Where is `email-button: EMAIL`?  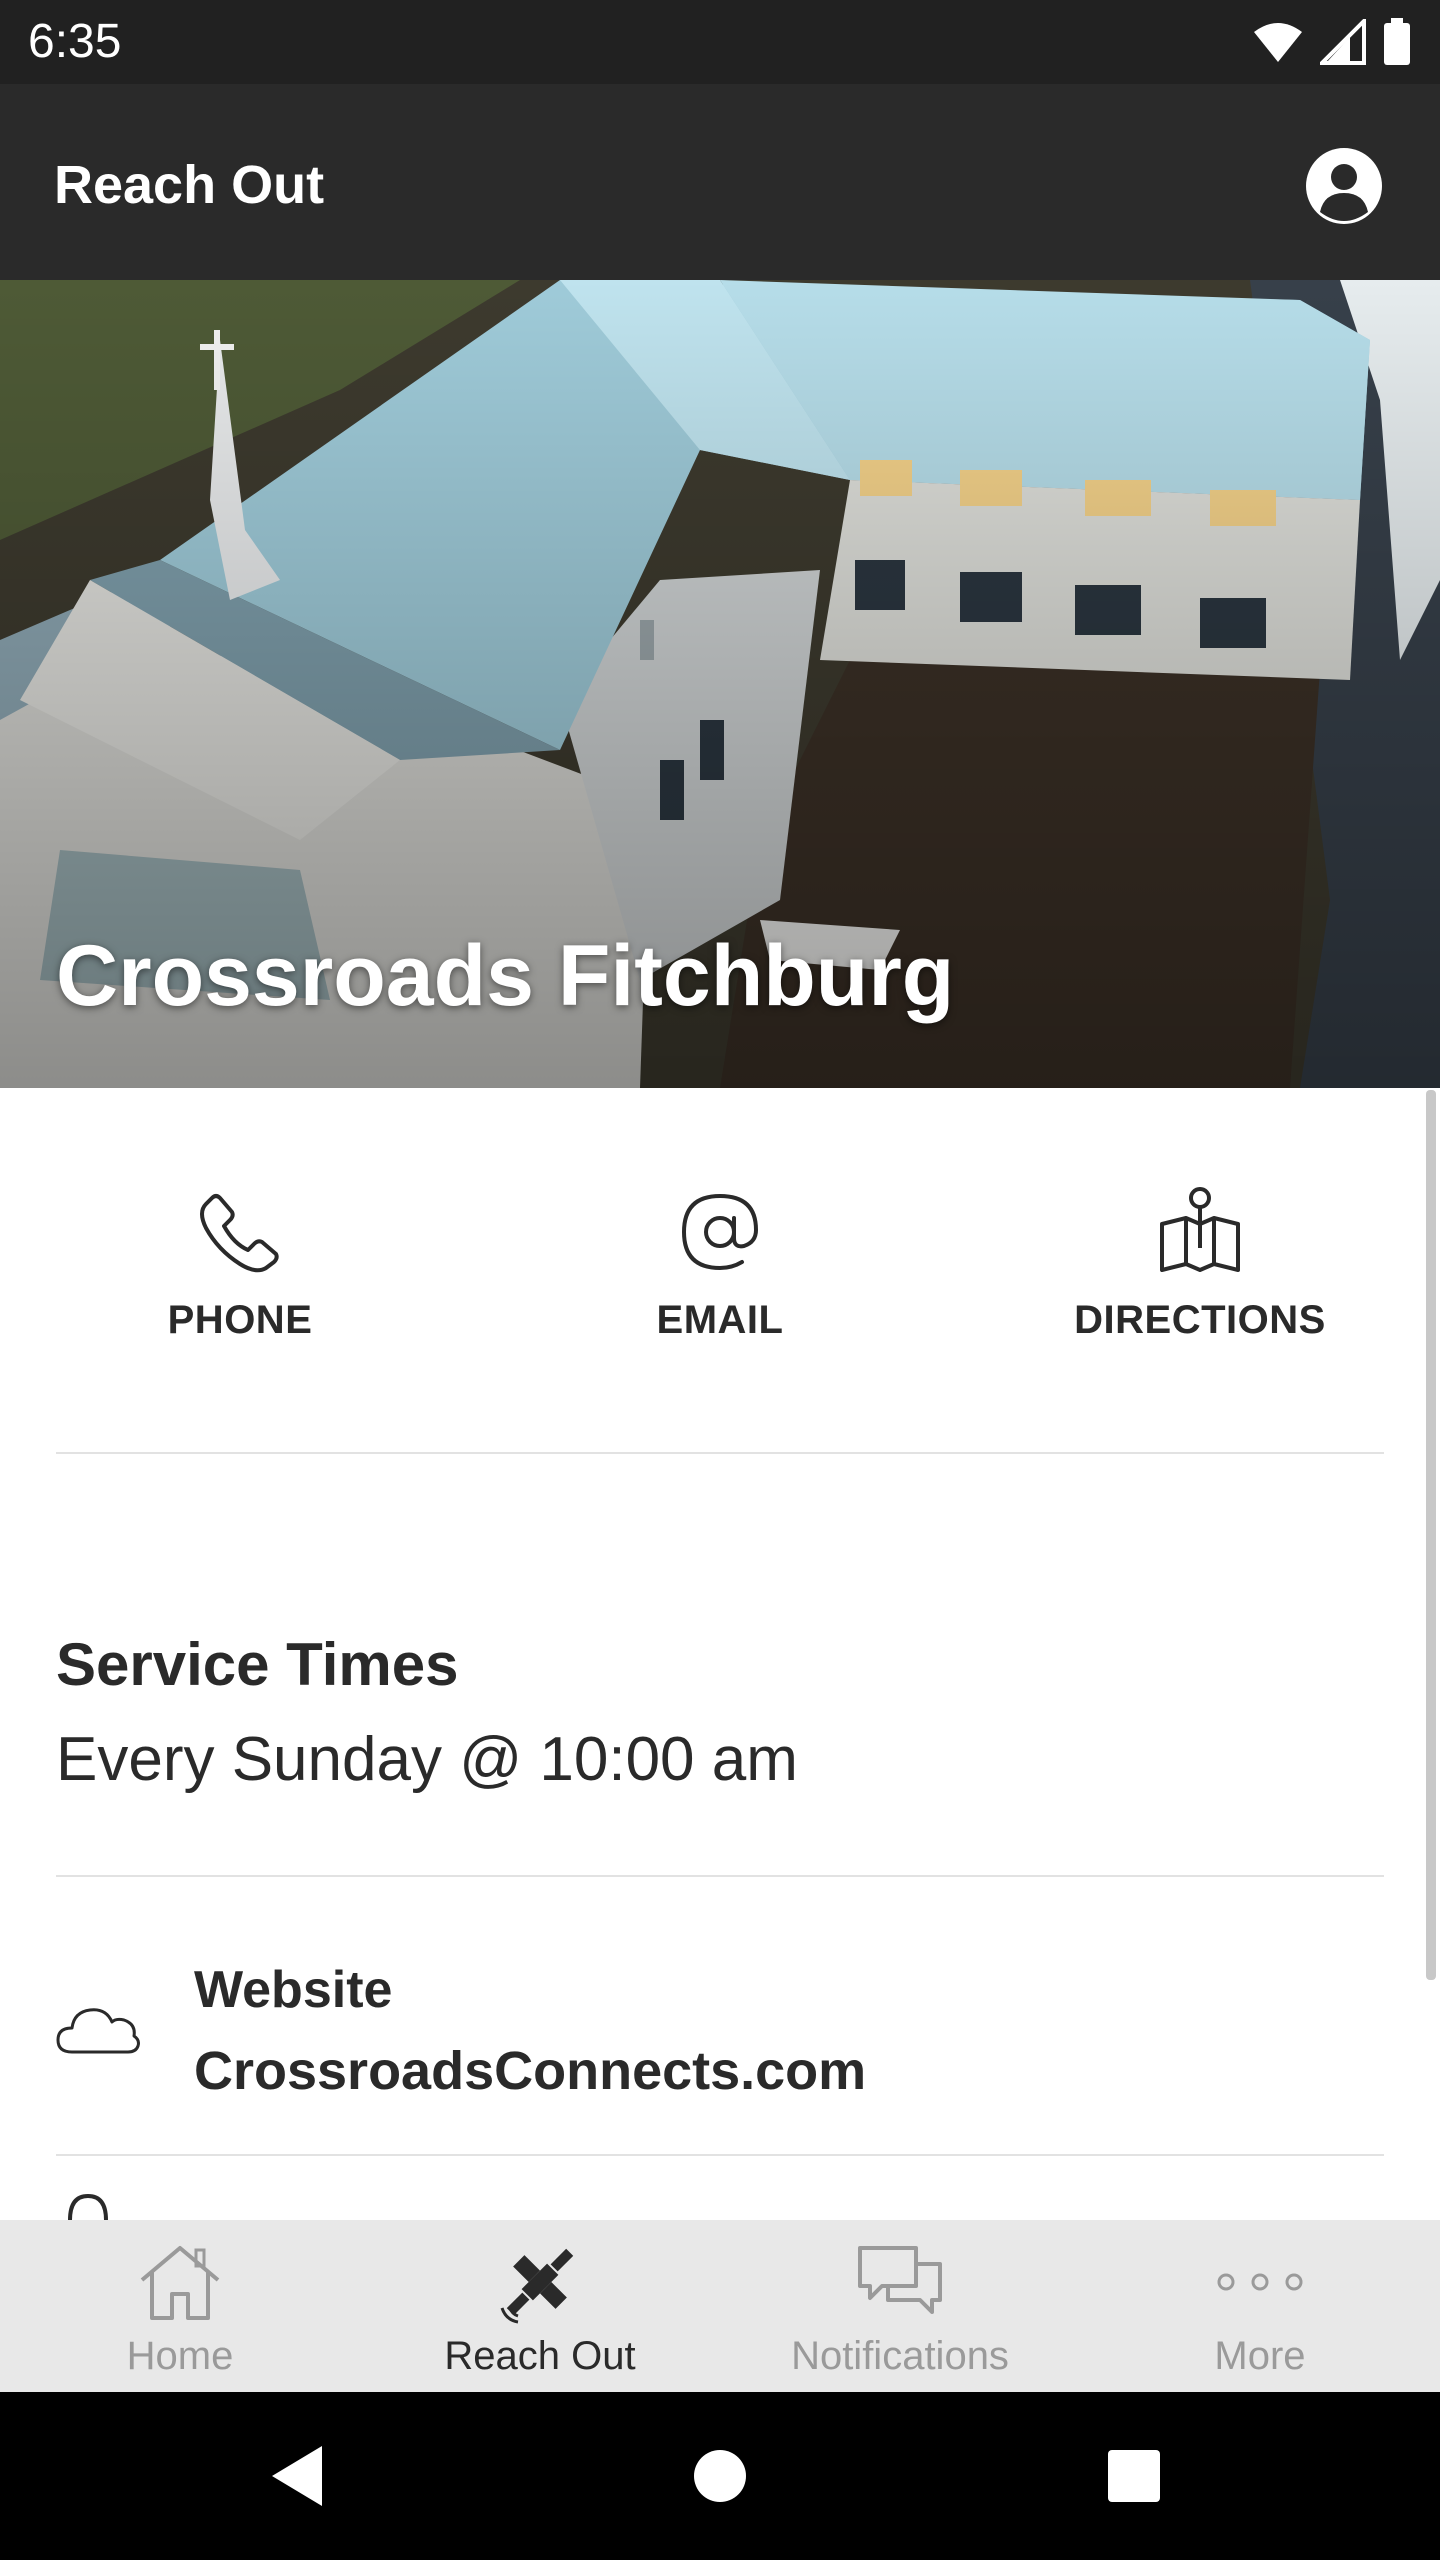
email-button: EMAIL is located at coordinates (720, 1271).